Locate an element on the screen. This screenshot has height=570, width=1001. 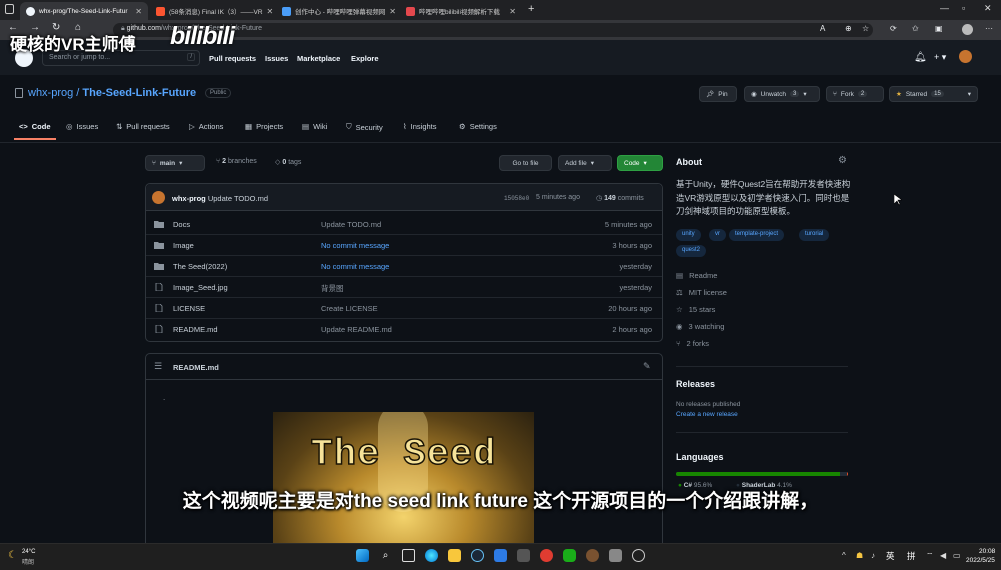
obs-icon is located at coordinates (638, 555).